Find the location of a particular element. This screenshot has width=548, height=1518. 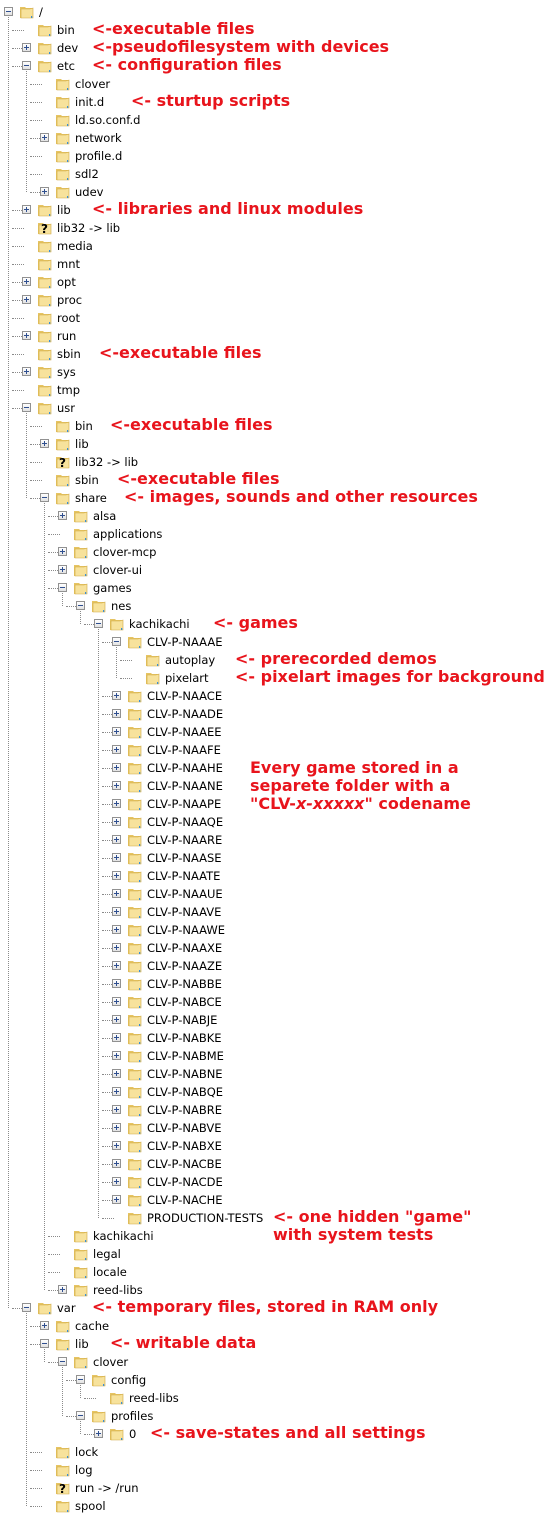

annotation-note: <- libraries and linux modules is located at coordinates (228, 208).